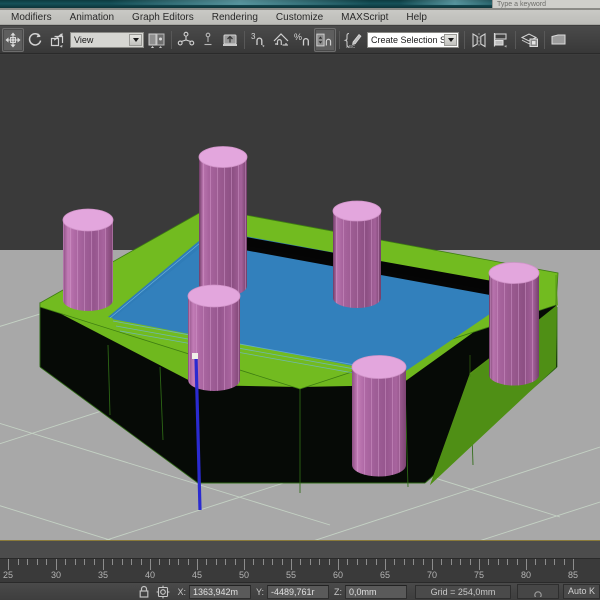 The image size is (600, 600). I want to click on time-ruler: 25 30 35 40 45 50 55 60 65 70 75 80 85, so click(300, 570).